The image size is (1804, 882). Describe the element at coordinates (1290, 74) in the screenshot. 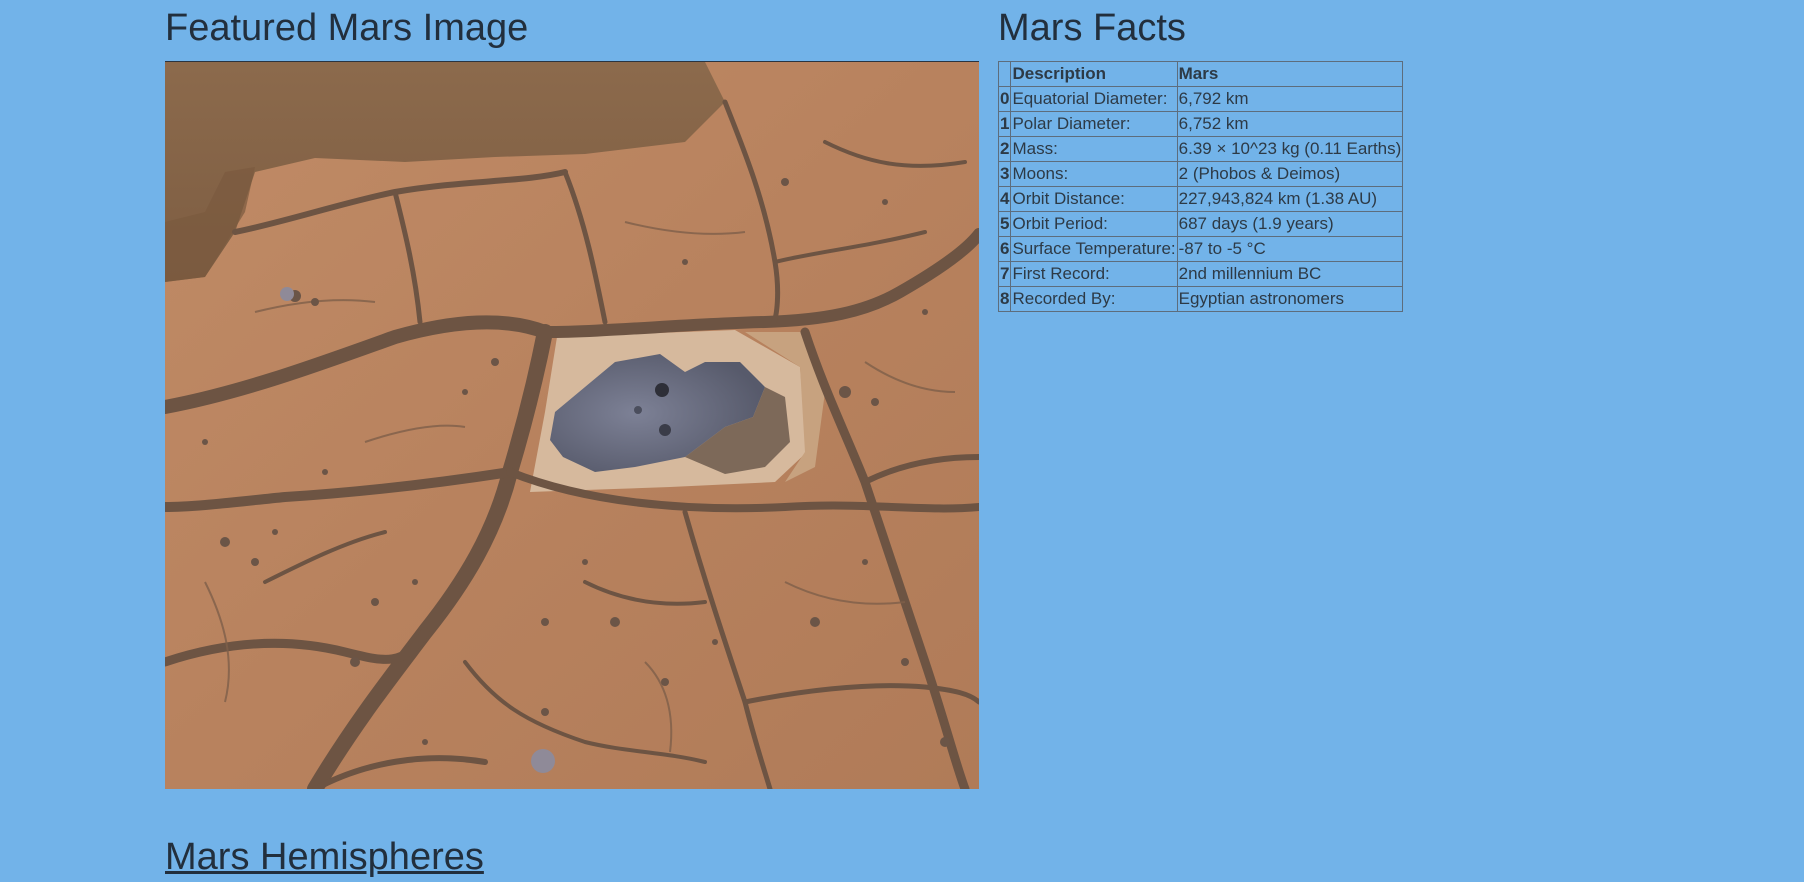

I see `column-header-mars: Mars` at that location.